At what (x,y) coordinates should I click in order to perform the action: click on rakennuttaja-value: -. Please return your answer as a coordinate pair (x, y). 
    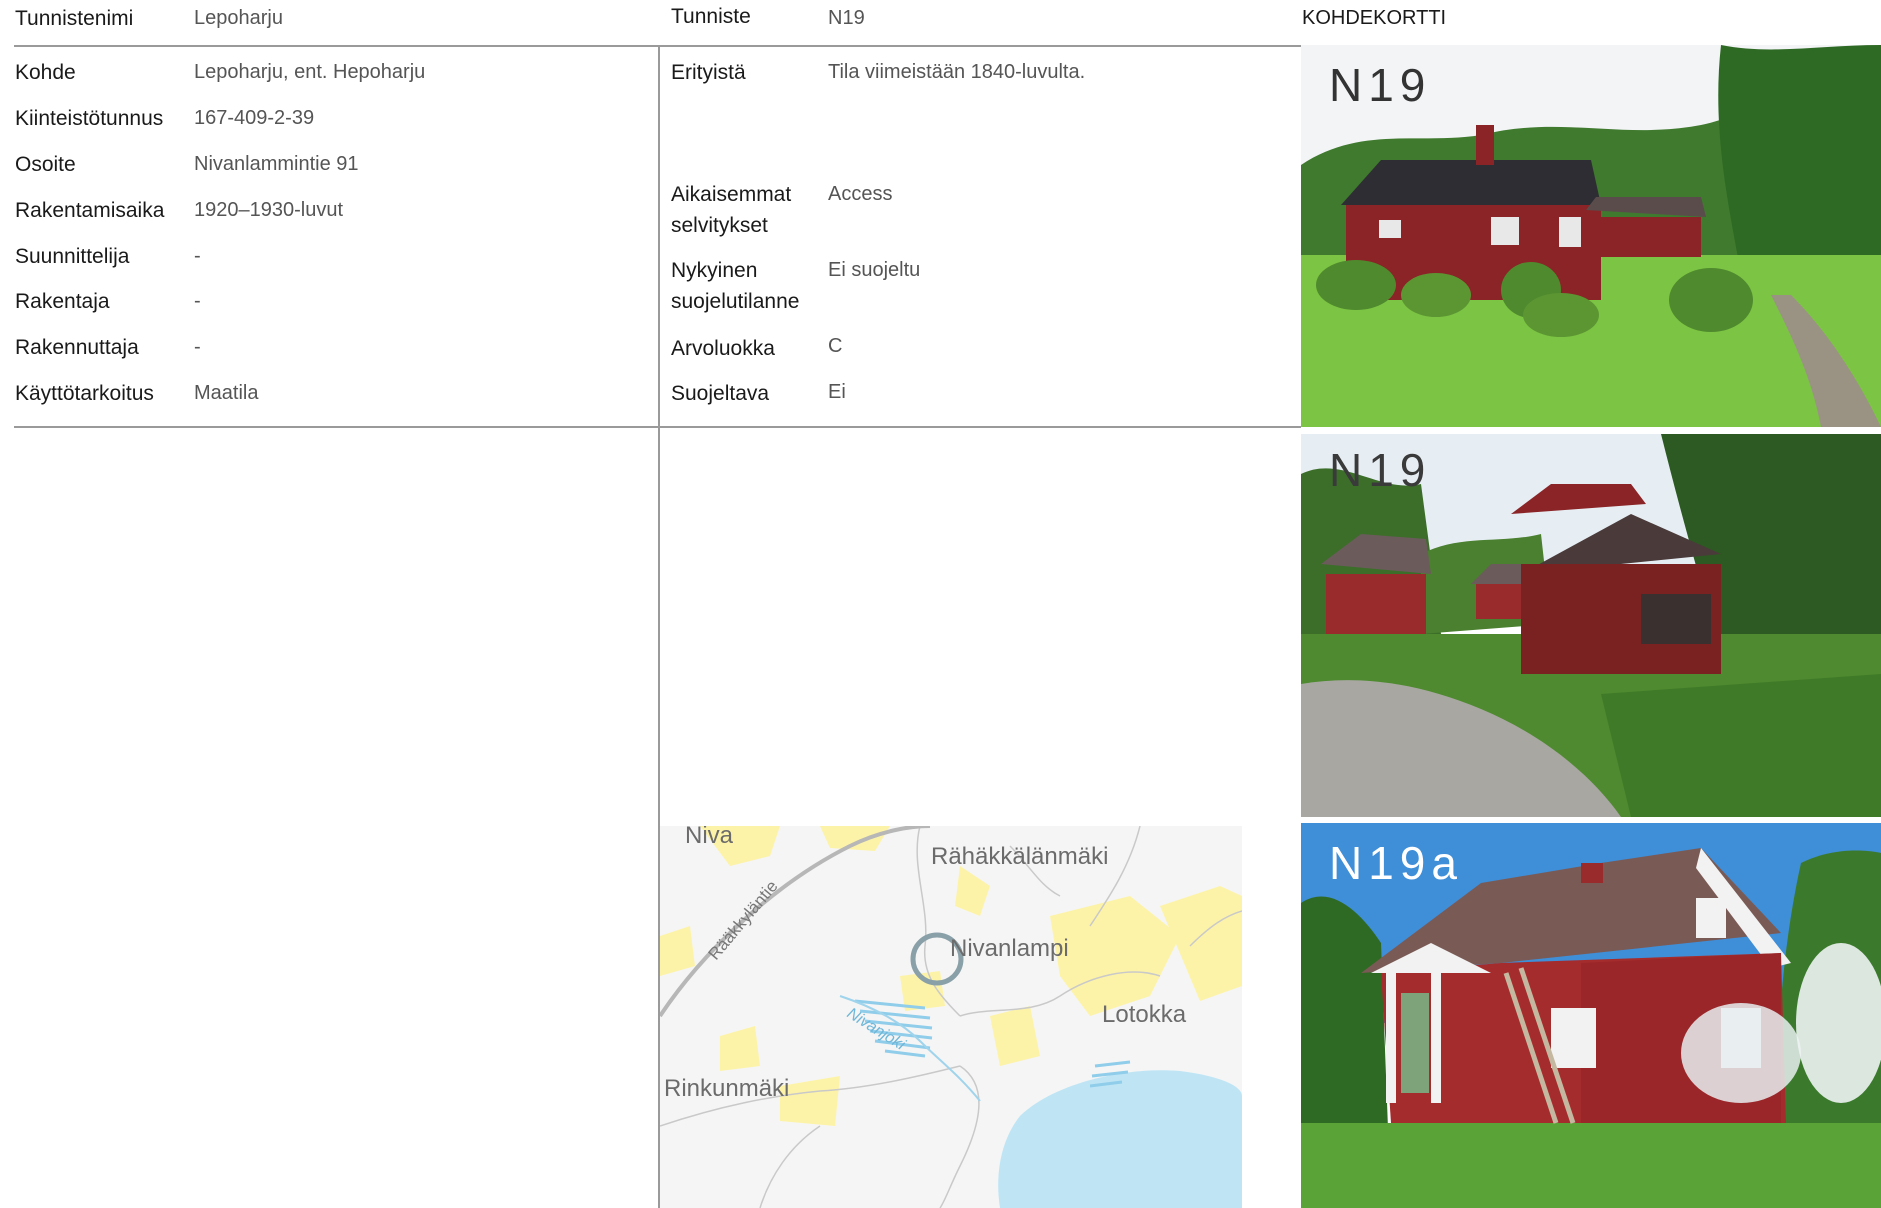
    Looking at the image, I should click on (197, 347).